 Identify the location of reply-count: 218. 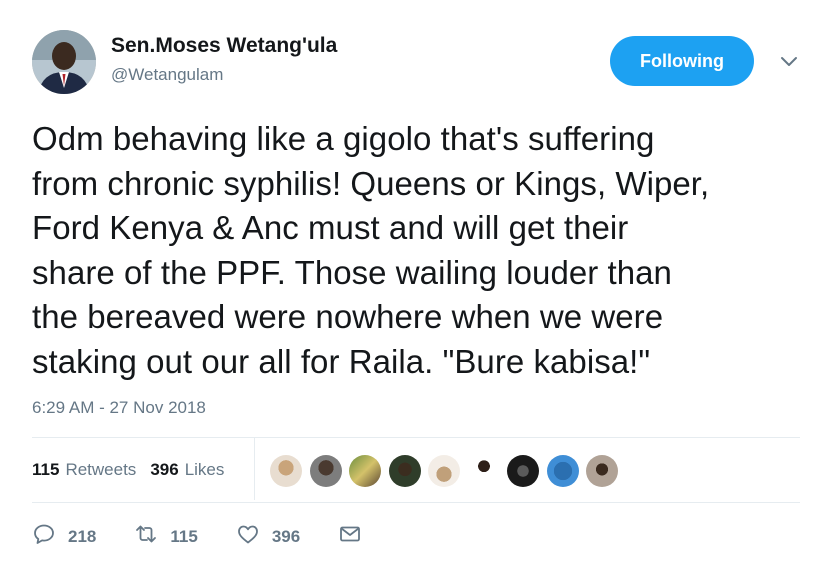
(82, 536).